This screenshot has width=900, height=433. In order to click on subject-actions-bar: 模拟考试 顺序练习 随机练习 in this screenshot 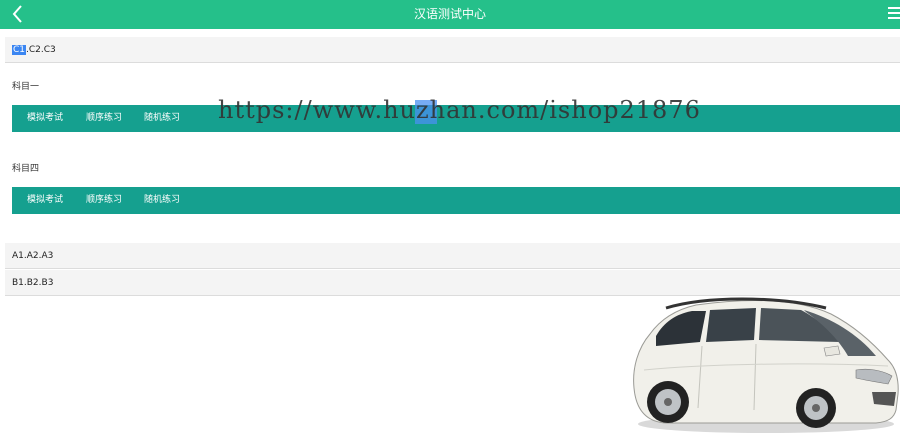, I will do `click(456, 200)`.